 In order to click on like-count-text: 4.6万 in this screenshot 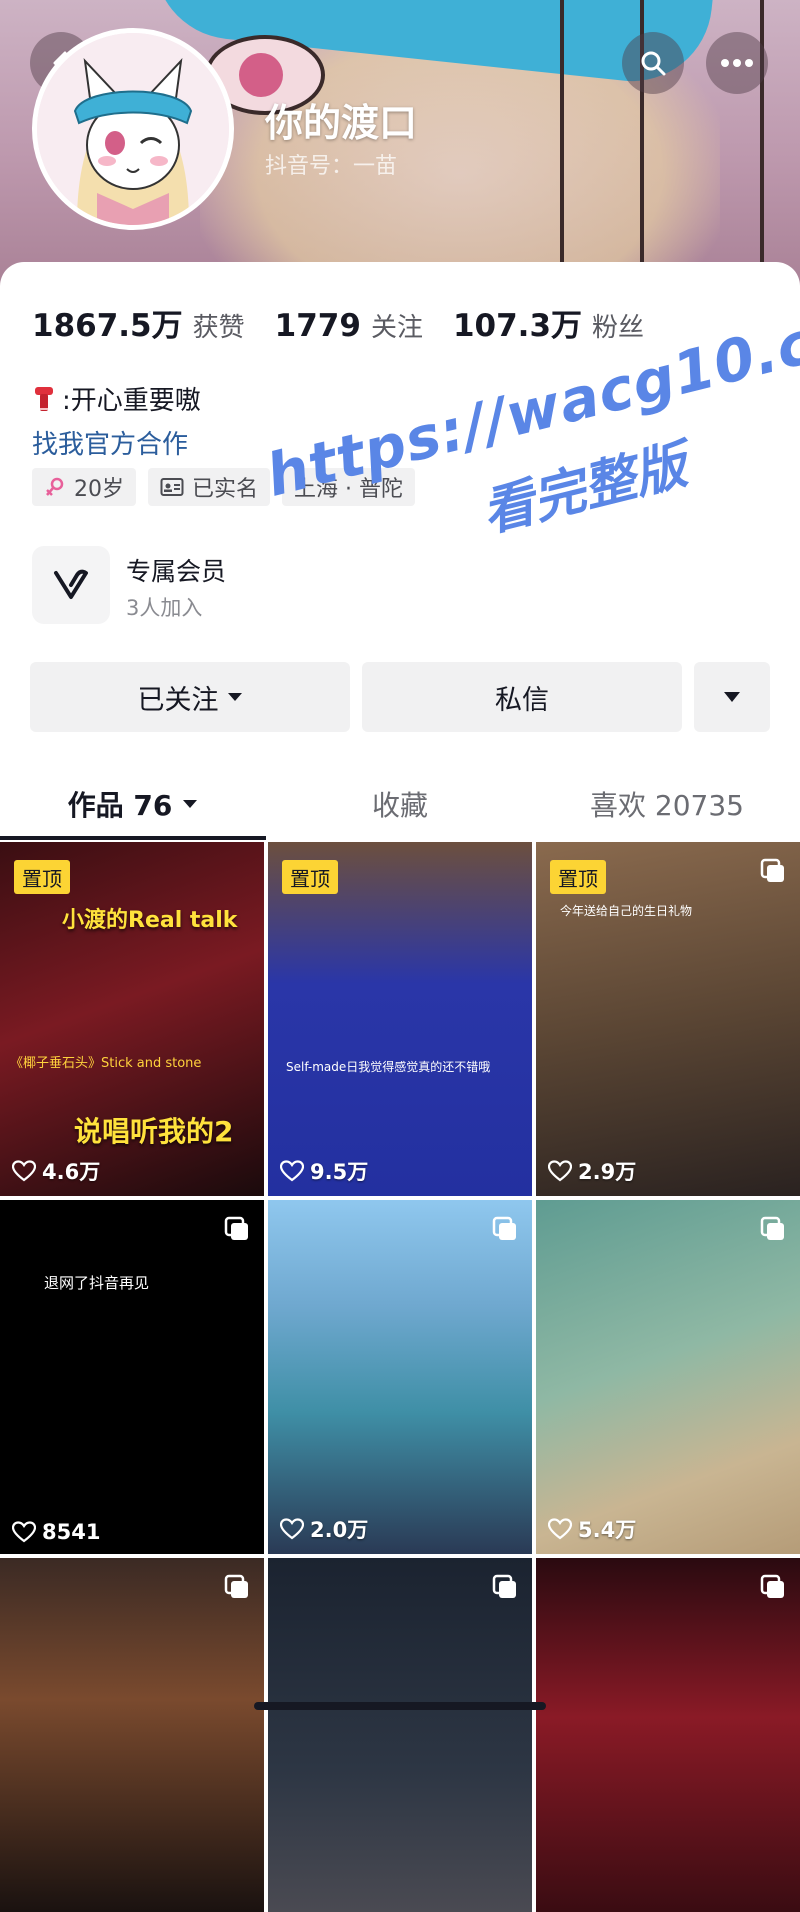, I will do `click(71, 1172)`.